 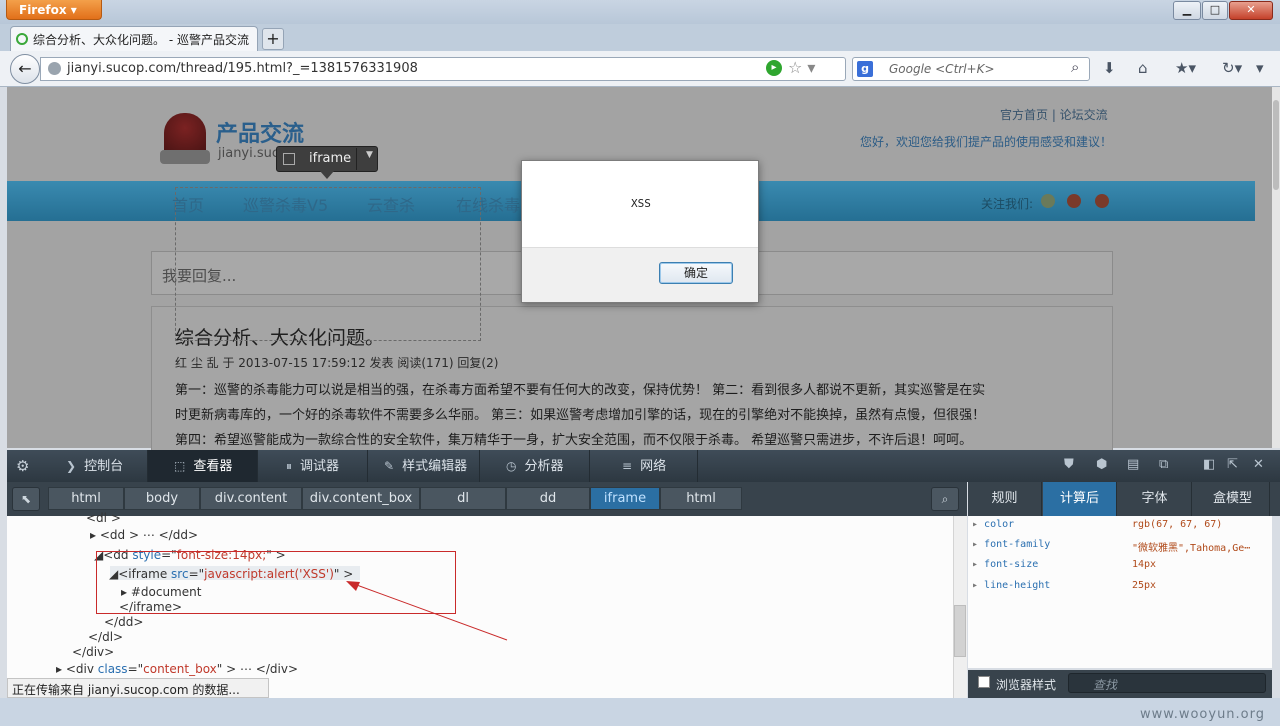 What do you see at coordinates (71, 466) in the screenshot?
I see `console-icon: ❯` at bounding box center [71, 466].